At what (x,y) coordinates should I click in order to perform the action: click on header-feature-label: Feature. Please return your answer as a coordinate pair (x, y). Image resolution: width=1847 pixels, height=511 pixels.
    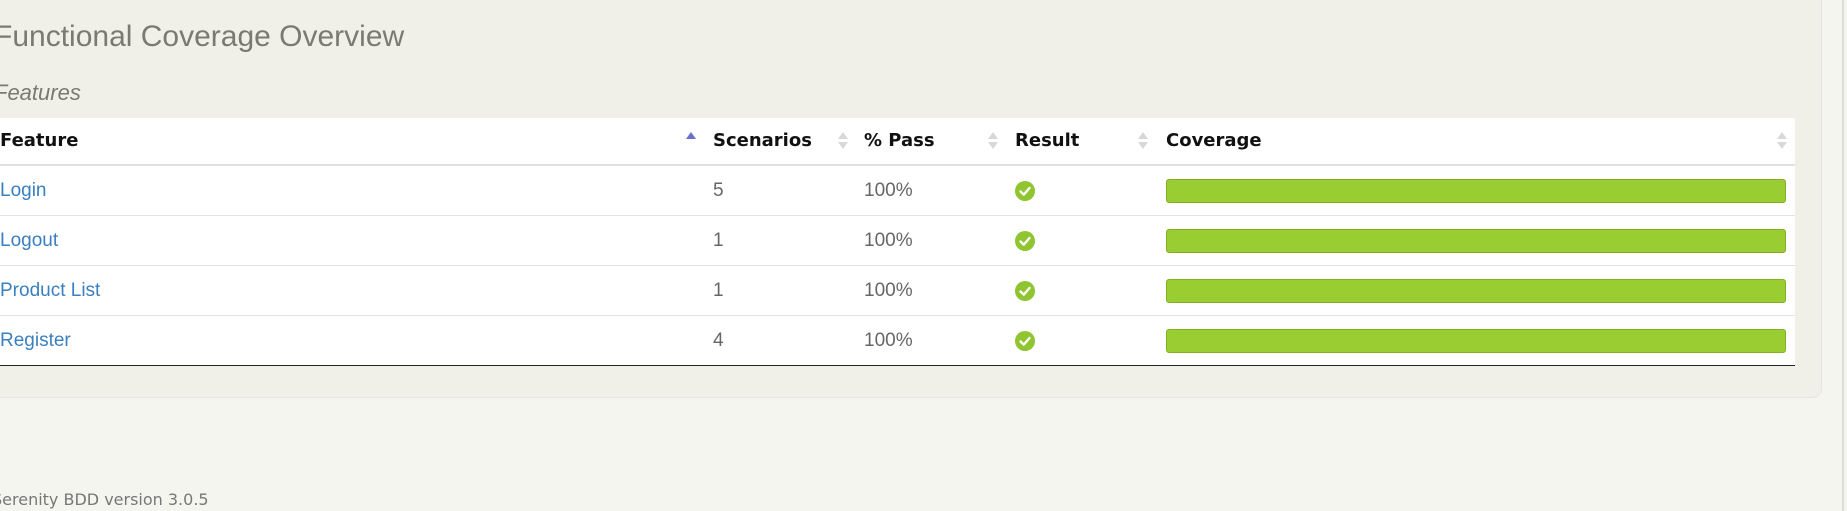
    Looking at the image, I should click on (39, 140).